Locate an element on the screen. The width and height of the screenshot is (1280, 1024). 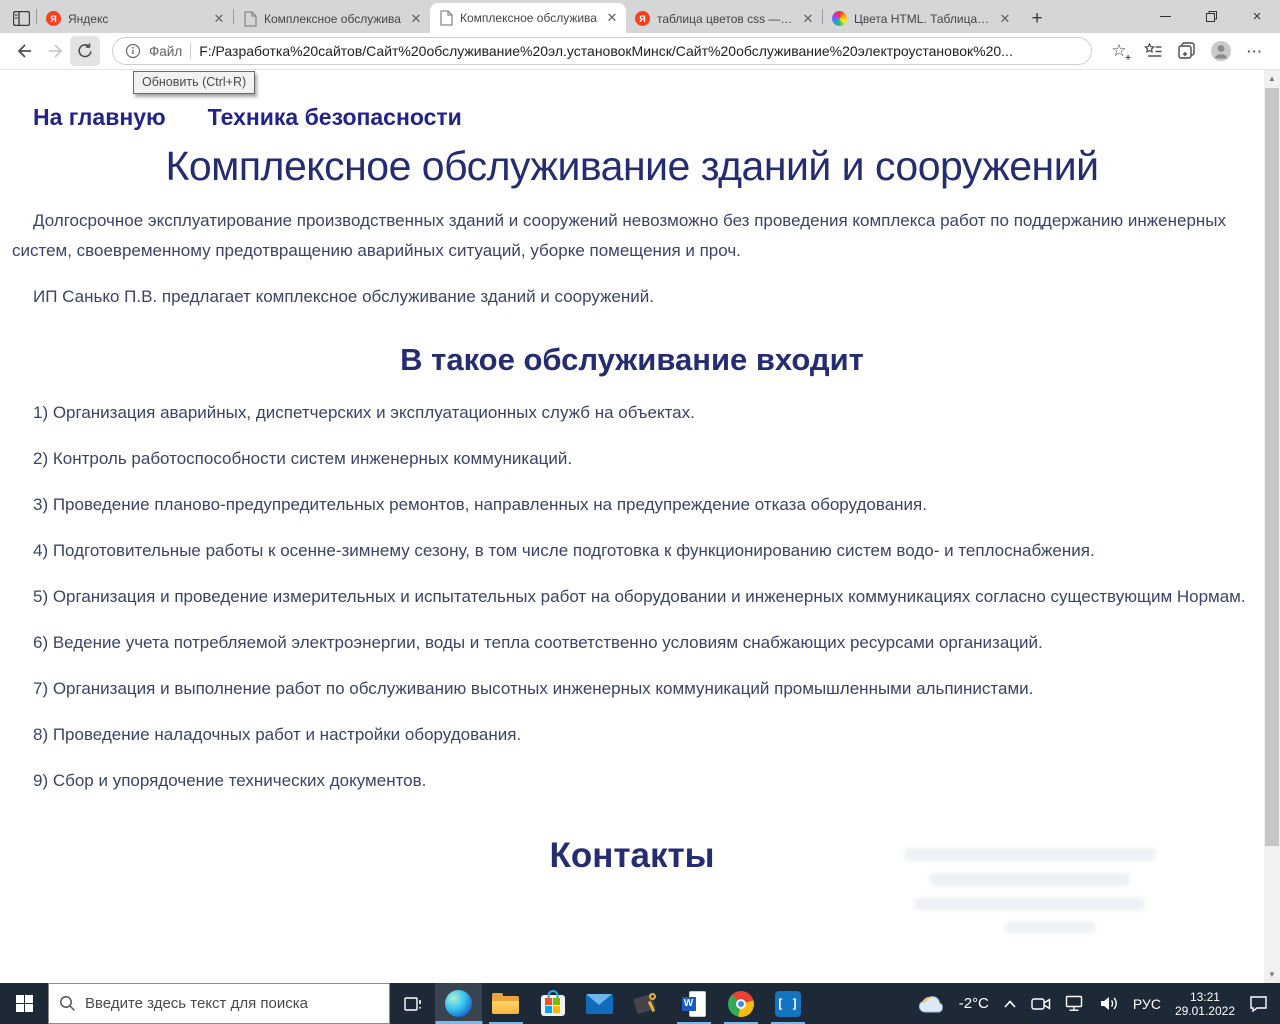
brackets-icon: [ ] is located at coordinates (787, 1003).